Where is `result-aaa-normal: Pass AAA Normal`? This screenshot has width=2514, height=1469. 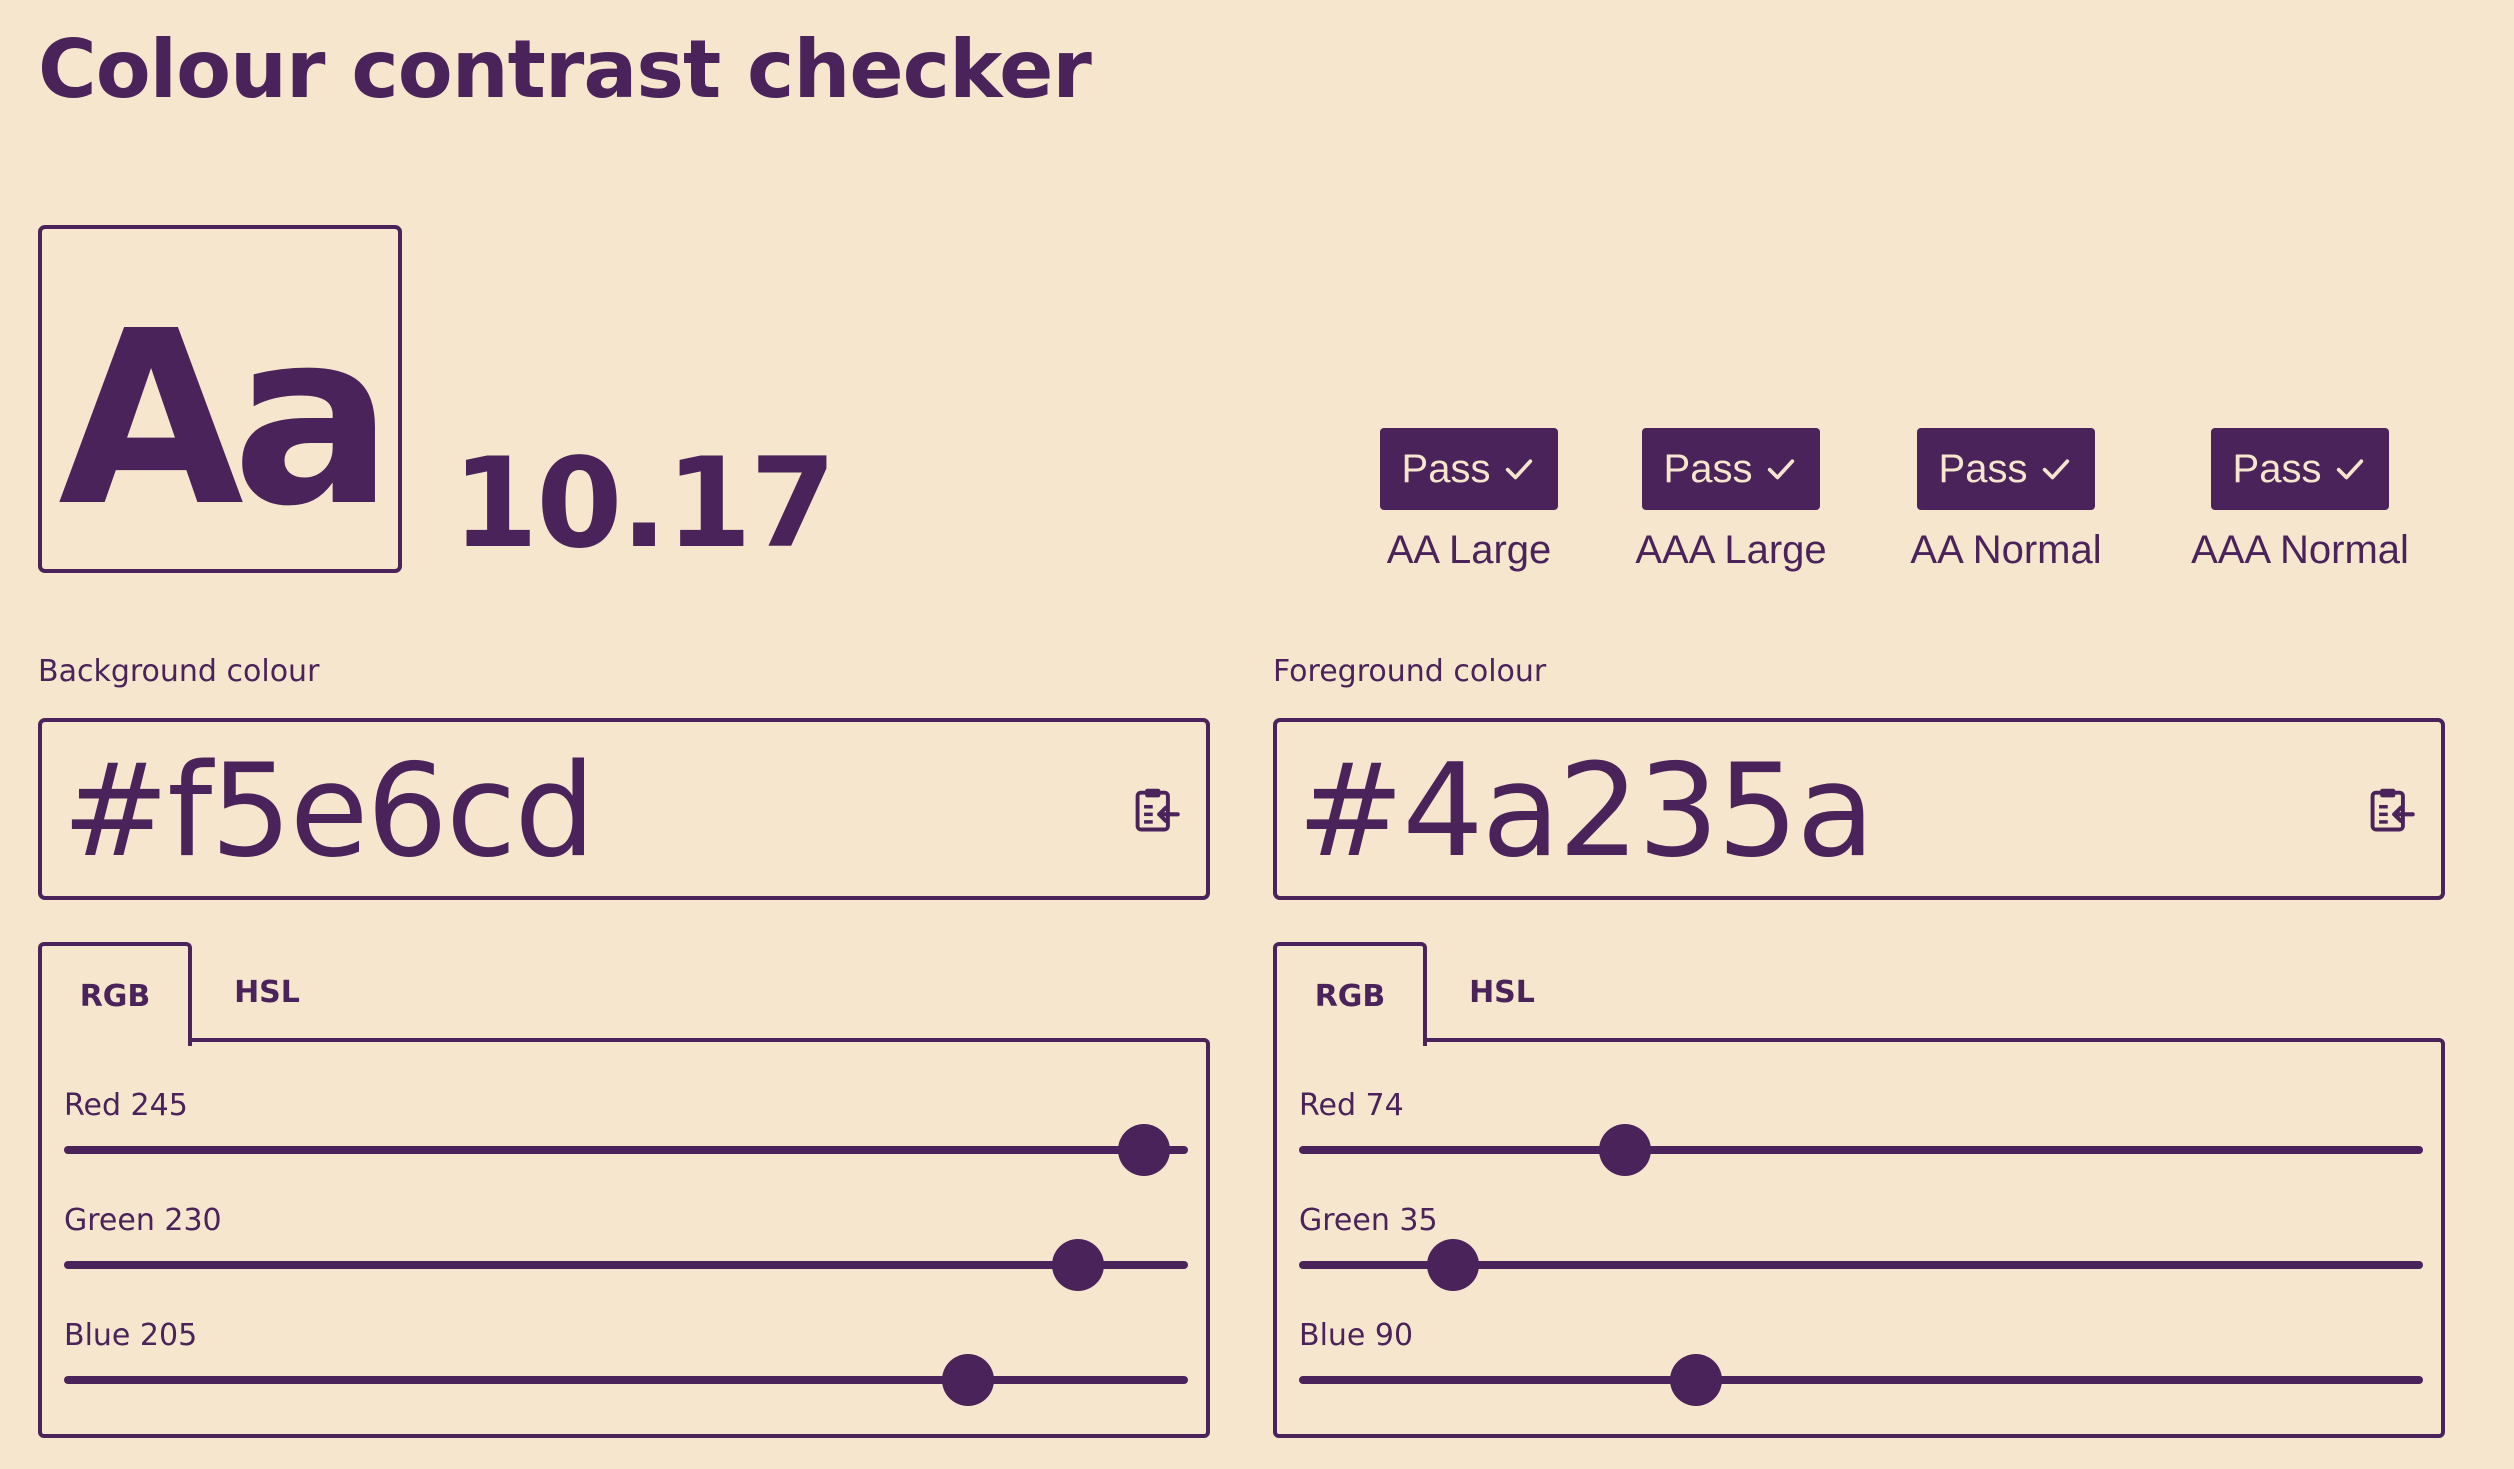 result-aaa-normal: Pass AAA Normal is located at coordinates (2300, 500).